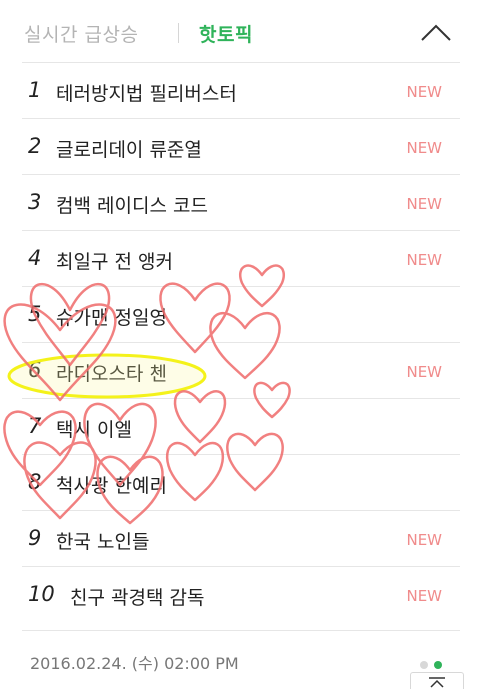 This screenshot has height=693, width=480. I want to click on list-item: 9 한국 노인들 NEW, so click(241, 538).